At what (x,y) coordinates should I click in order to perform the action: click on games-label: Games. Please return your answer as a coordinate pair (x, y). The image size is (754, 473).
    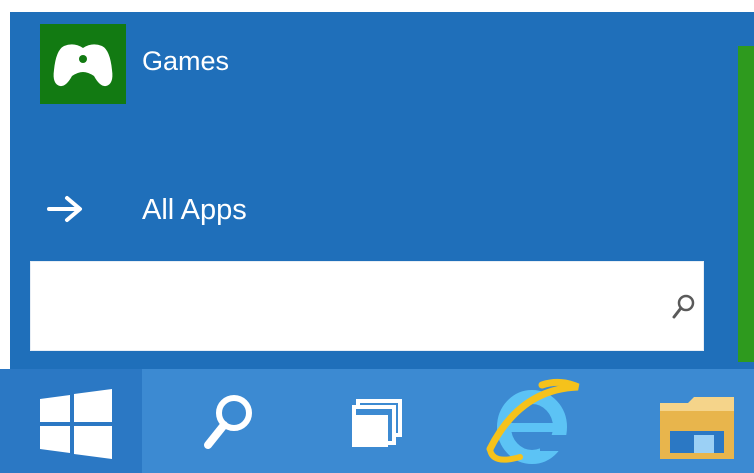
    Looking at the image, I should click on (186, 61).